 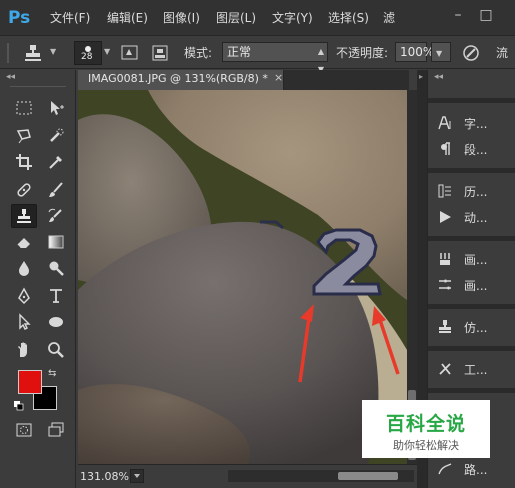 I want to click on blur-tool, so click(x=24, y=268).